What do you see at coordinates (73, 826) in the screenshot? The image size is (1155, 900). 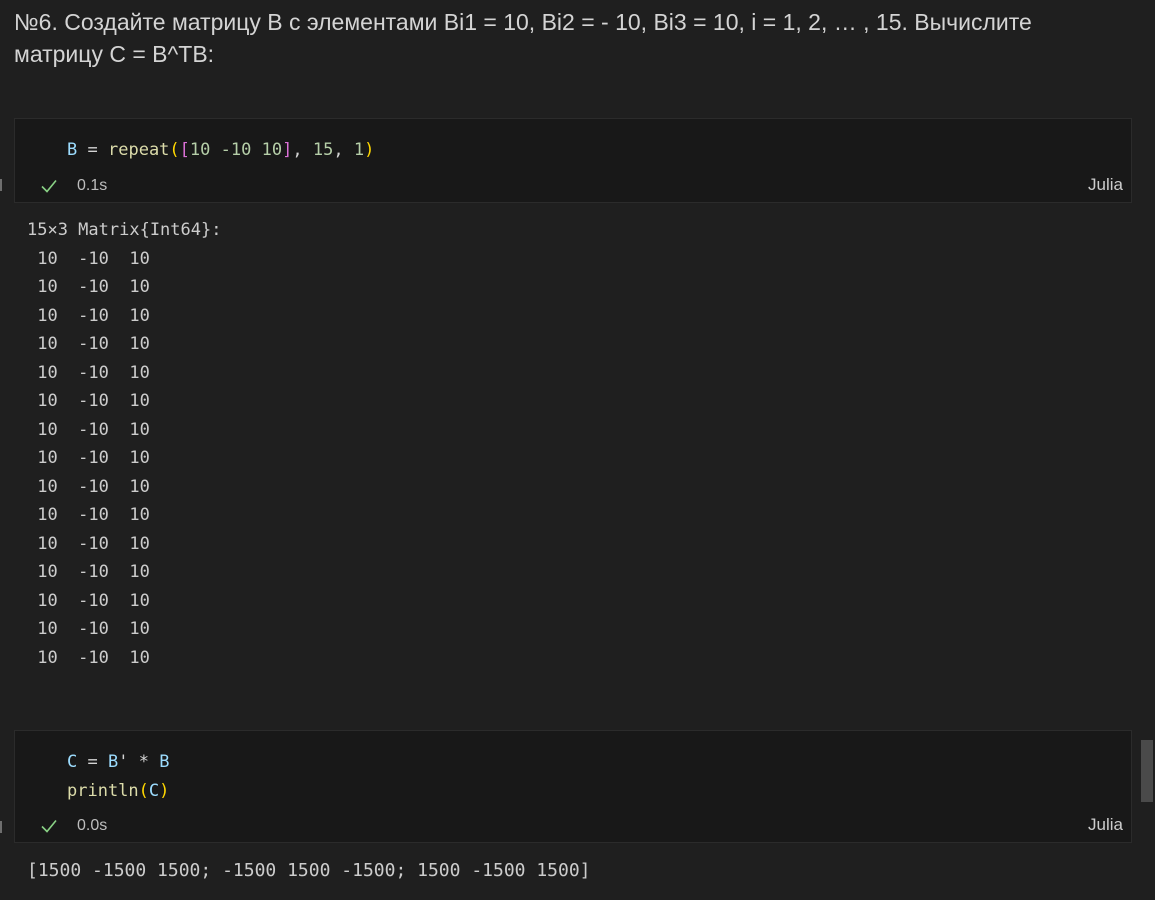 I see `execution-status: 0.0s` at bounding box center [73, 826].